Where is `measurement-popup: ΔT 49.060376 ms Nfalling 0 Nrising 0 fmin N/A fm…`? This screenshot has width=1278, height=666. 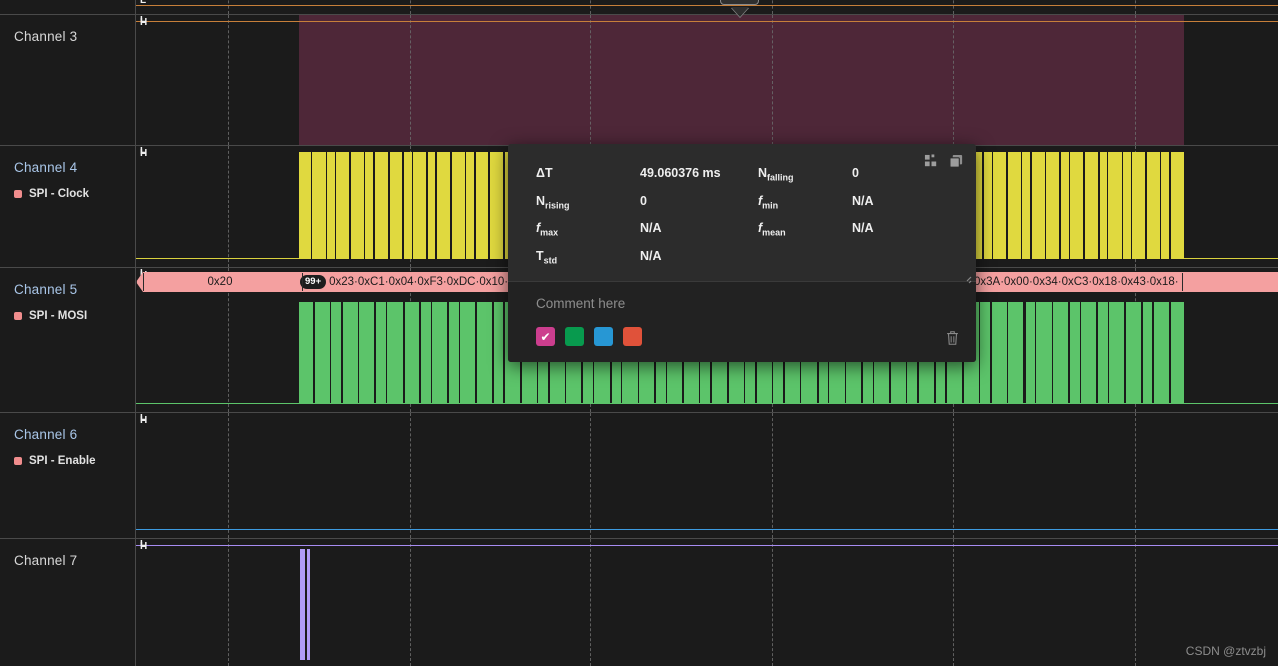 measurement-popup: ΔT 49.060376 ms Nfalling 0 Nrising 0 fmin N/A fm… is located at coordinates (742, 253).